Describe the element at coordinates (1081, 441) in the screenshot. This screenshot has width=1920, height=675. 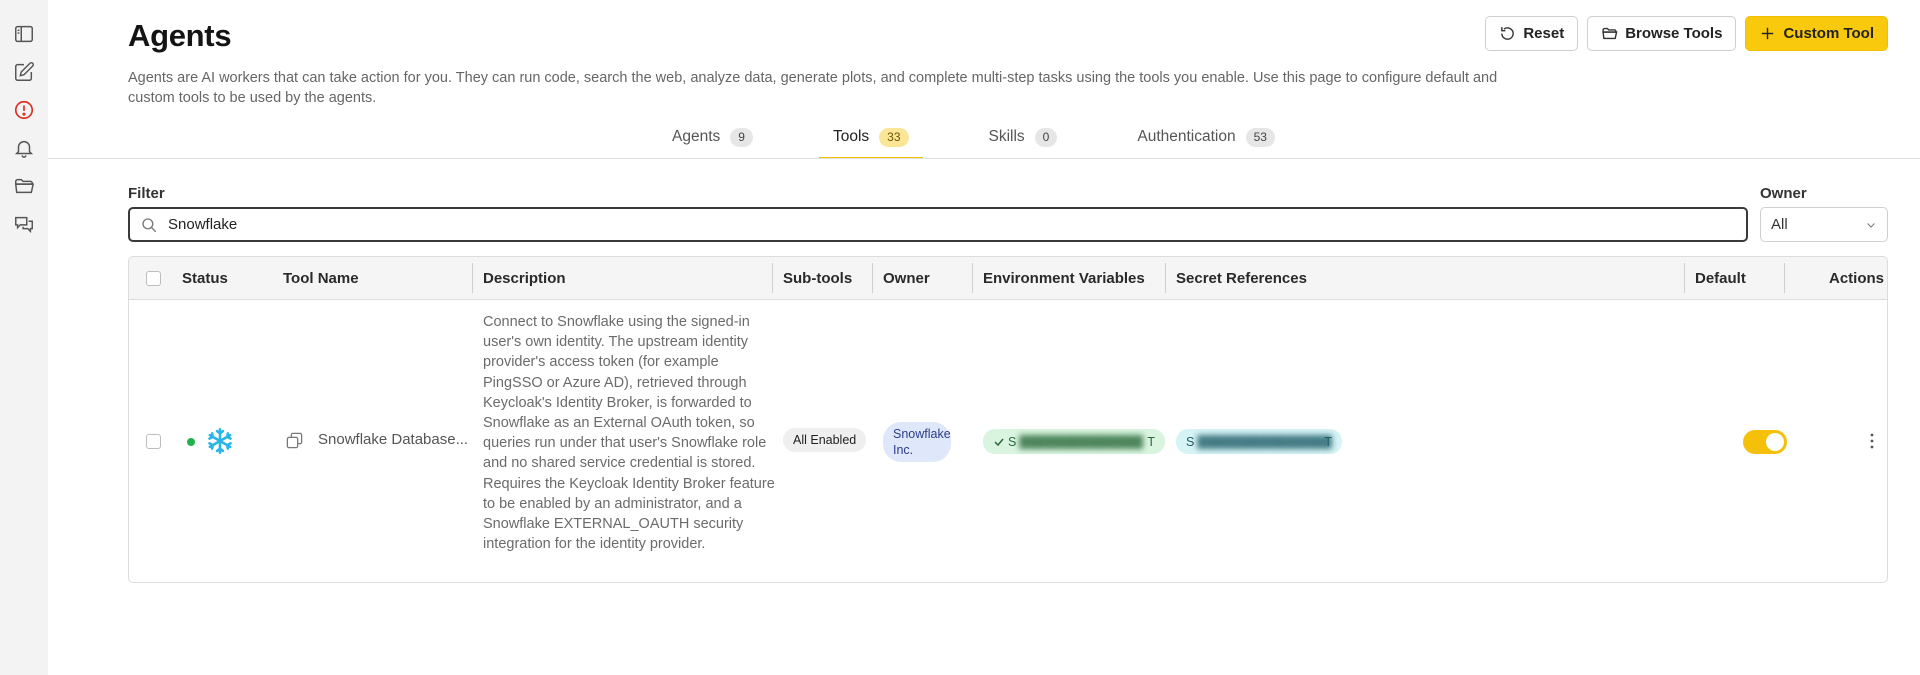
I see `env-var-redacted: ██████████████` at that location.